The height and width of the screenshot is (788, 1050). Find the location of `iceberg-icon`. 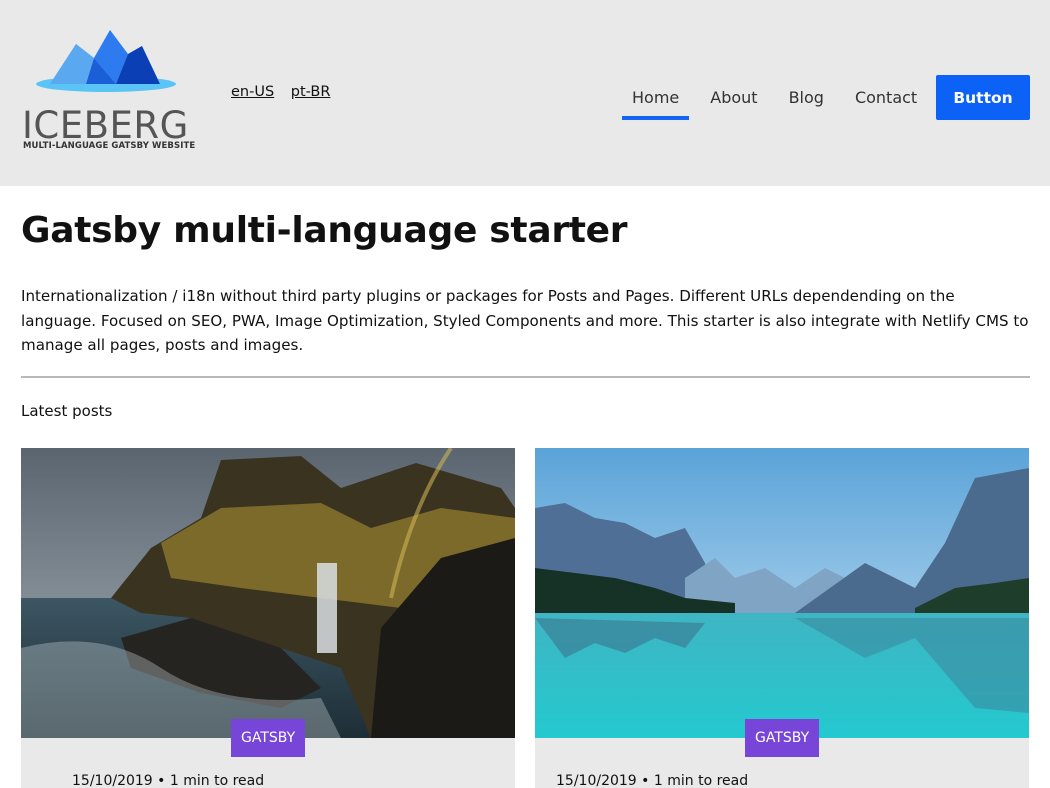

iceberg-icon is located at coordinates (106, 61).